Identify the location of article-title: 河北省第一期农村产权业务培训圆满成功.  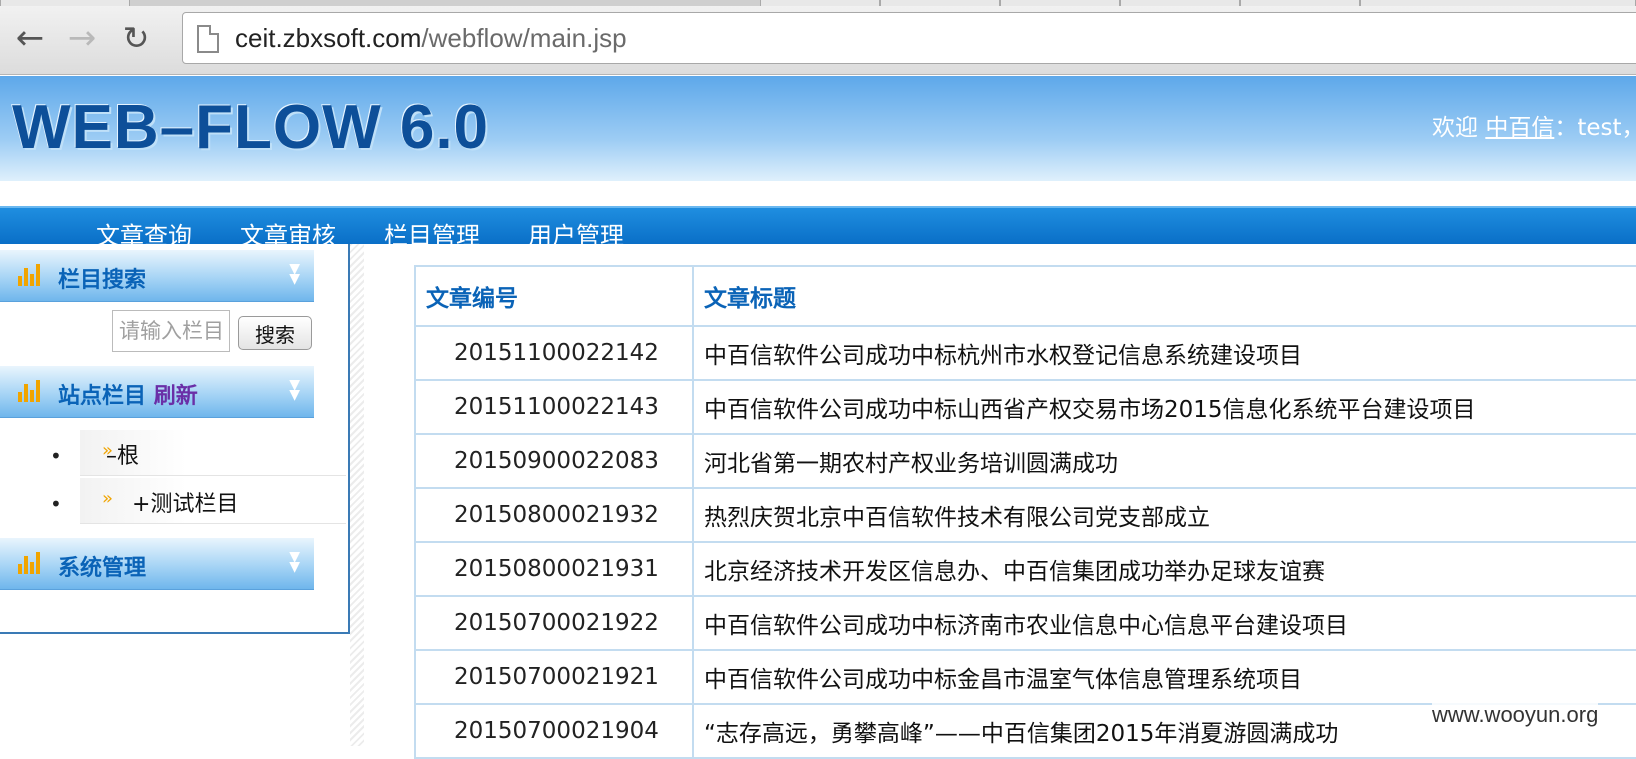
(1164, 461).